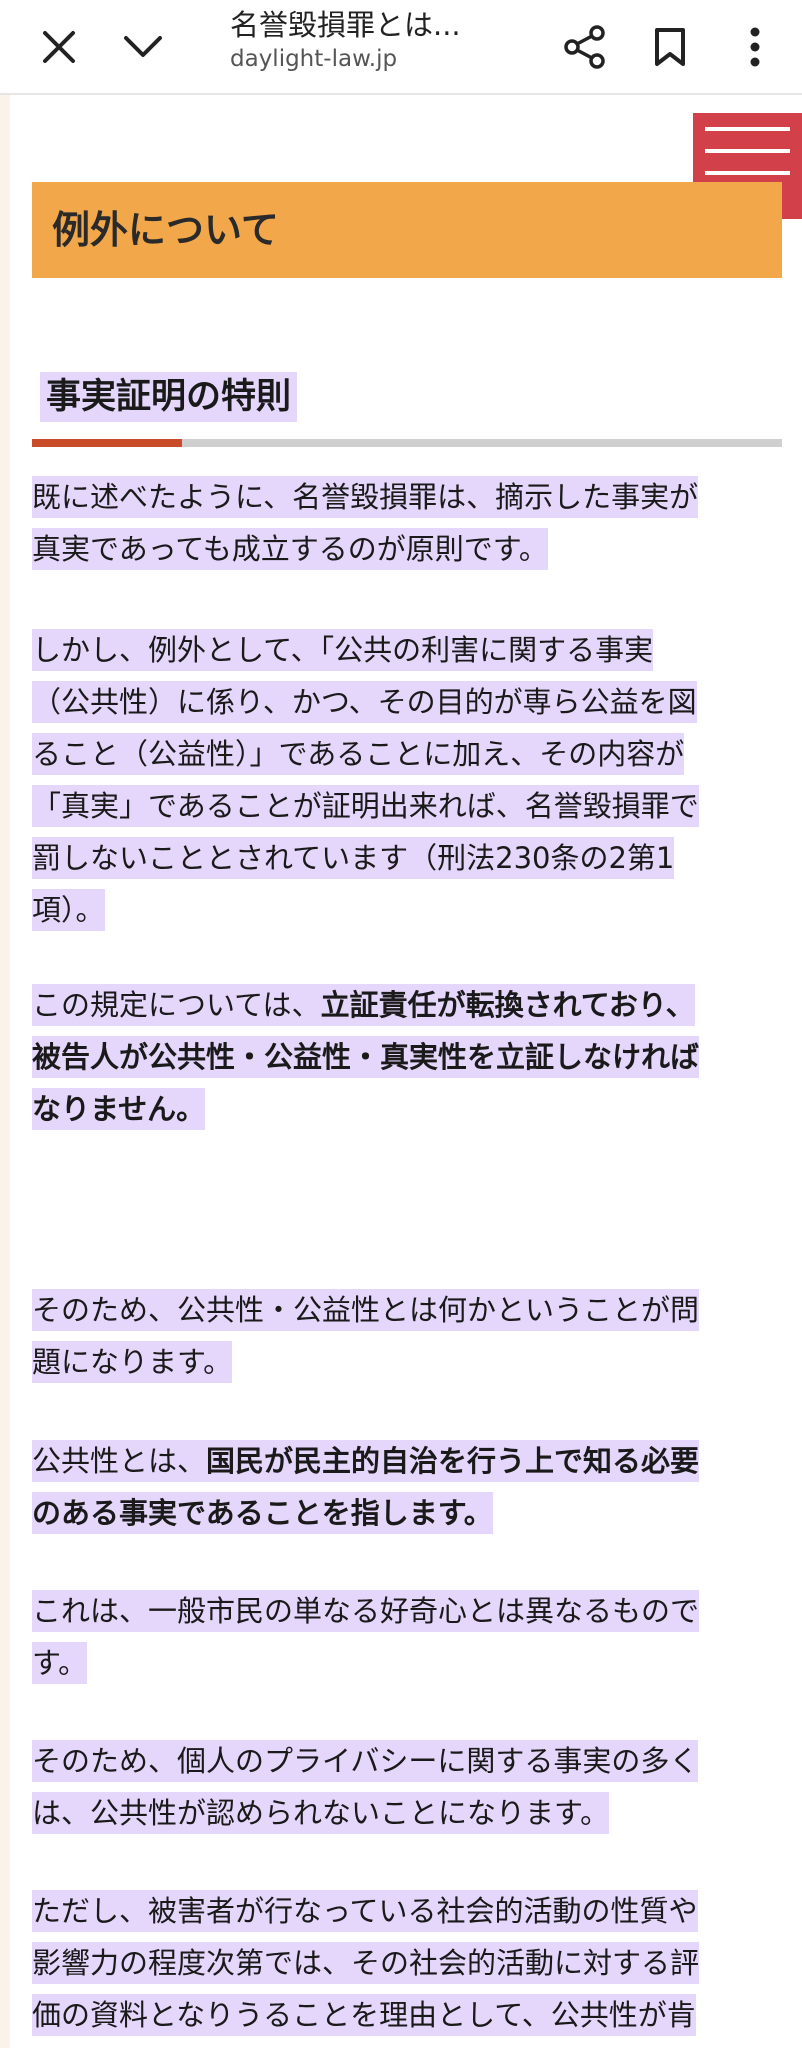 The width and height of the screenshot is (802, 2048). What do you see at coordinates (407, 1637) in the screenshot?
I see `paragraph-6: これは、一般市民の単なる好奇心とは異なるもので す。` at bounding box center [407, 1637].